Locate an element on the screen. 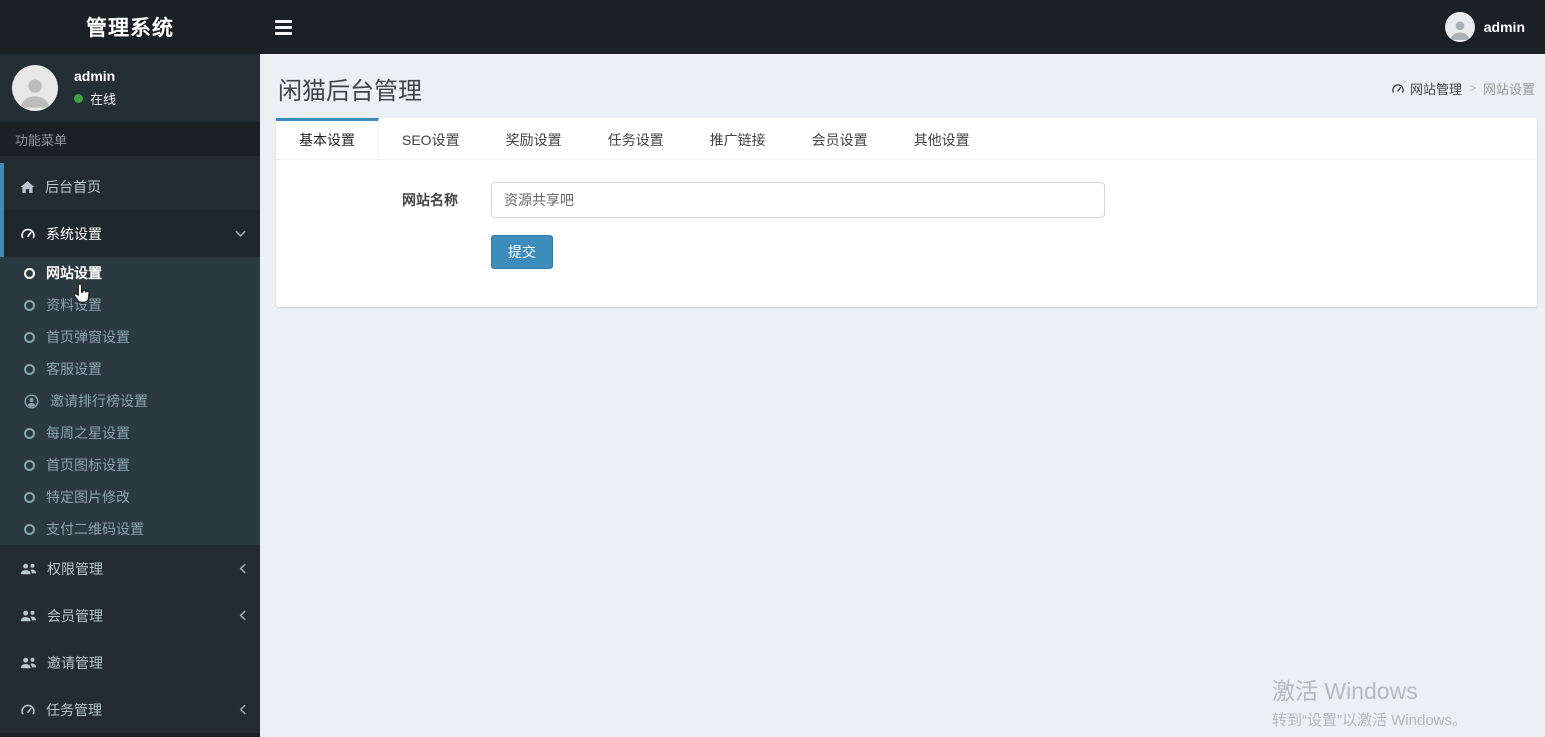  submenu-item-invite-ranking-settings: 邀请排行榜设置 is located at coordinates (130, 401).